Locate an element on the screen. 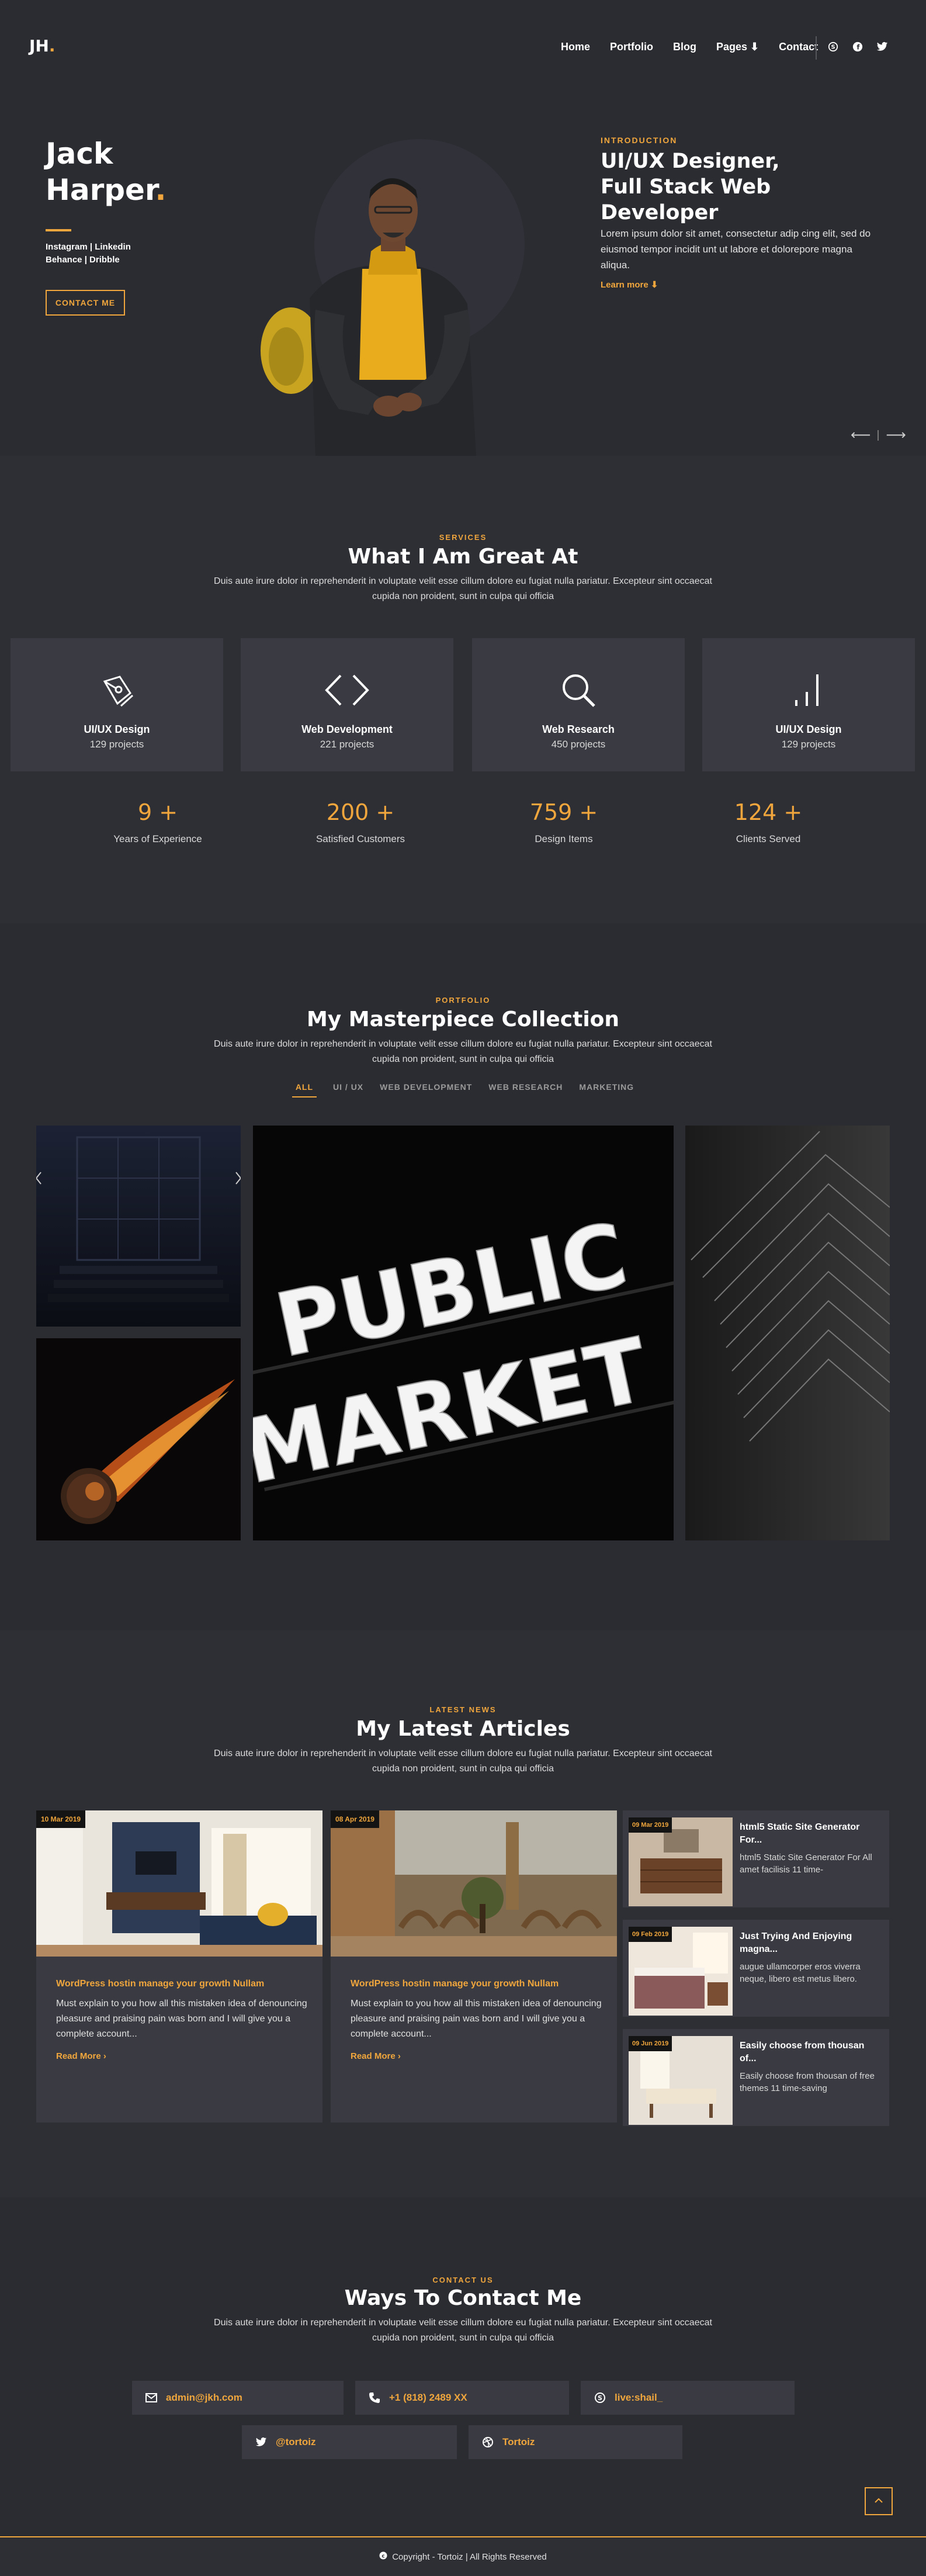 Image resolution: width=926 pixels, height=2576 pixels. article-date-badge: 10 Mar 2019 is located at coordinates (61, 1819).